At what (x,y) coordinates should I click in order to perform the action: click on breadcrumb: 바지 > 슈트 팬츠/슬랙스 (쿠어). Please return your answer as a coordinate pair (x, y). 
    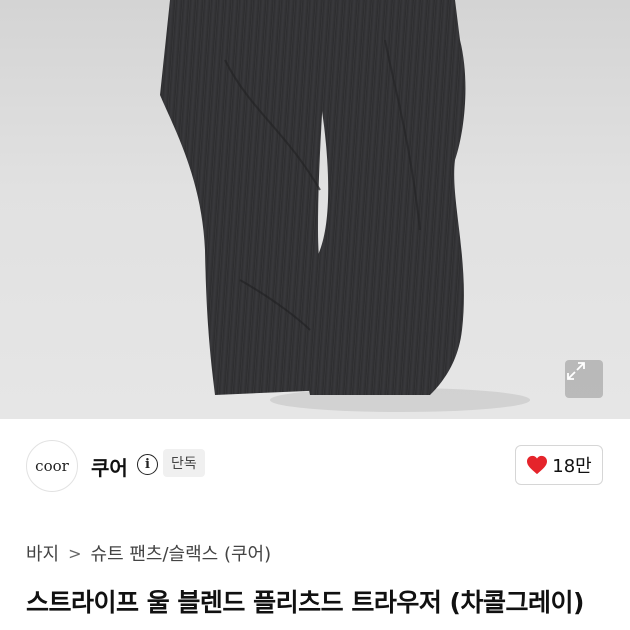
    Looking at the image, I should click on (148, 553).